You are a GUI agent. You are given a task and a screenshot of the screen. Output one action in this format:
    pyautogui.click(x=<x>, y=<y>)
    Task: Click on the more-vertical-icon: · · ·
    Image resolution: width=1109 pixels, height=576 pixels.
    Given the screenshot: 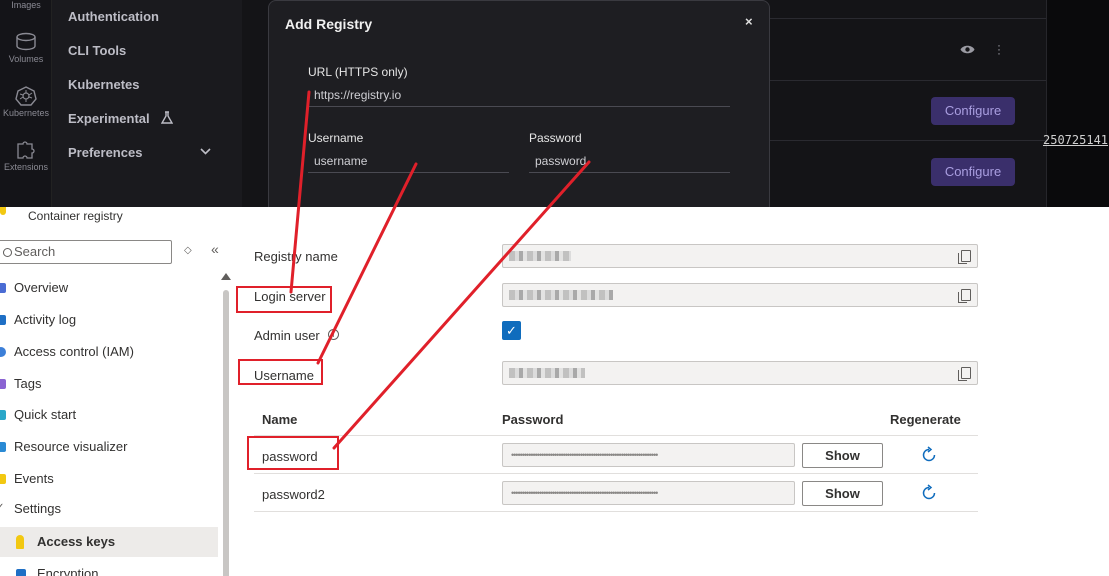 What is the action you would take?
    pyautogui.click(x=999, y=49)
    